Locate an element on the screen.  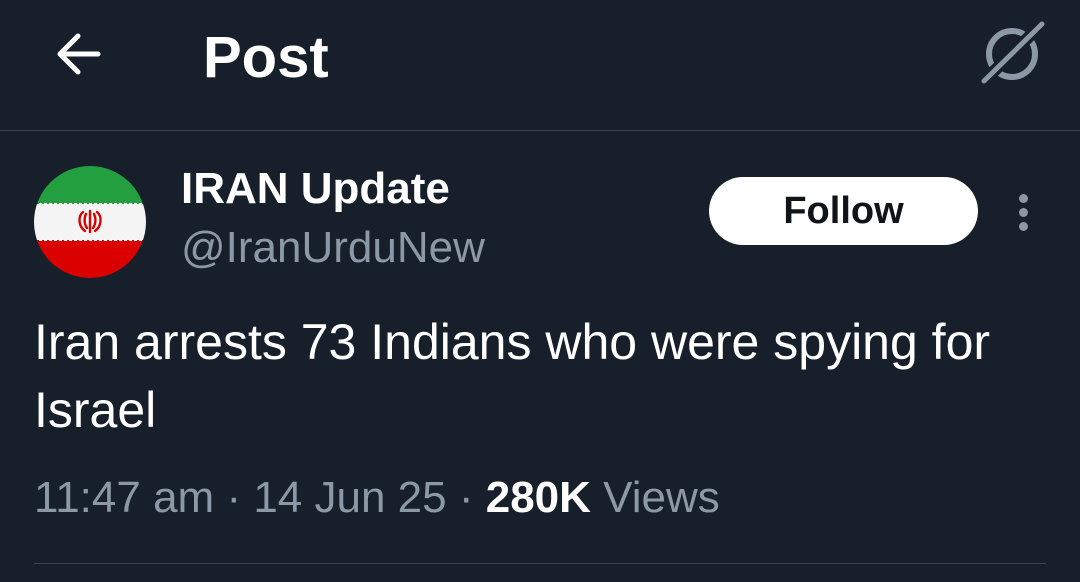
views-label: Views is located at coordinates (661, 497).